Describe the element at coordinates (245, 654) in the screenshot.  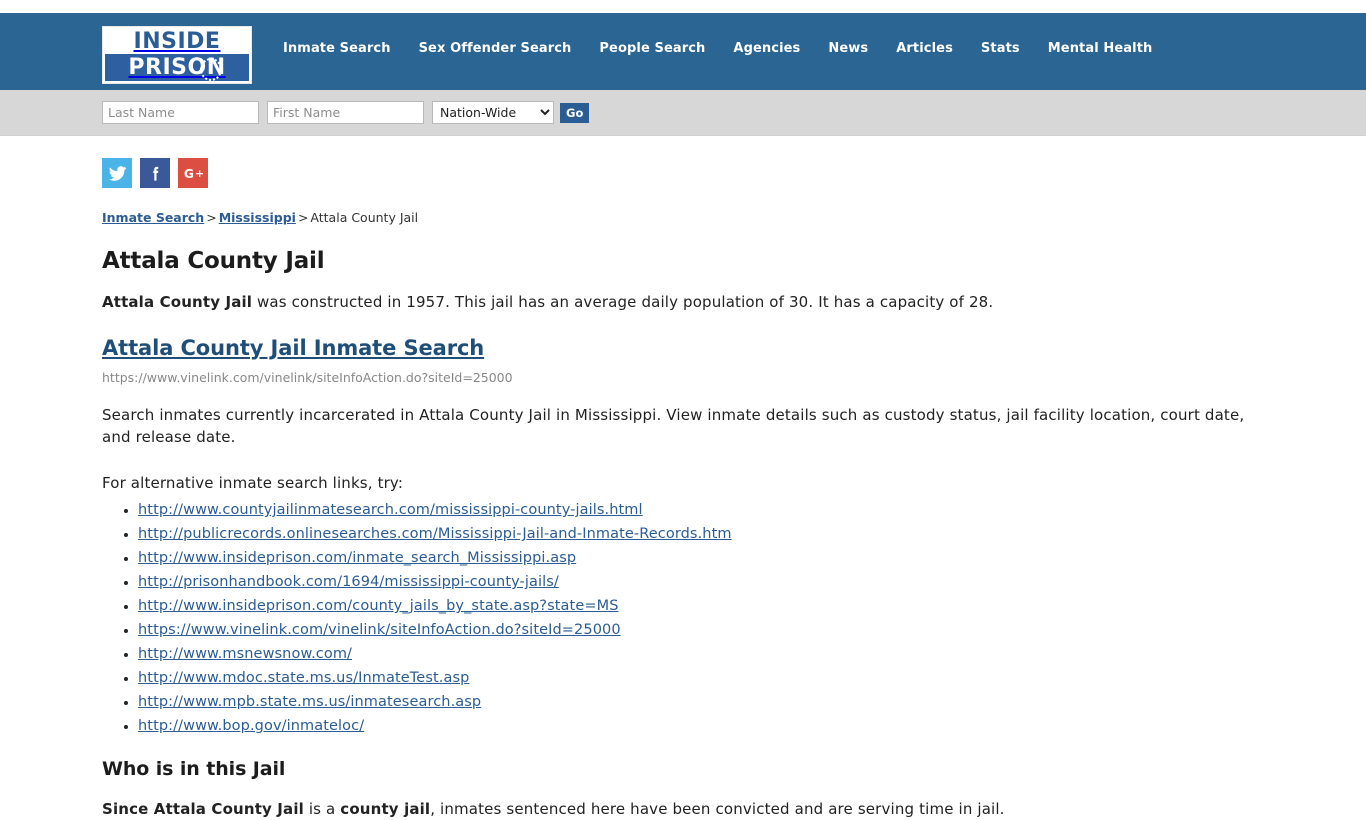
I see `alt-link: http://www.msnewsnow.com/` at that location.